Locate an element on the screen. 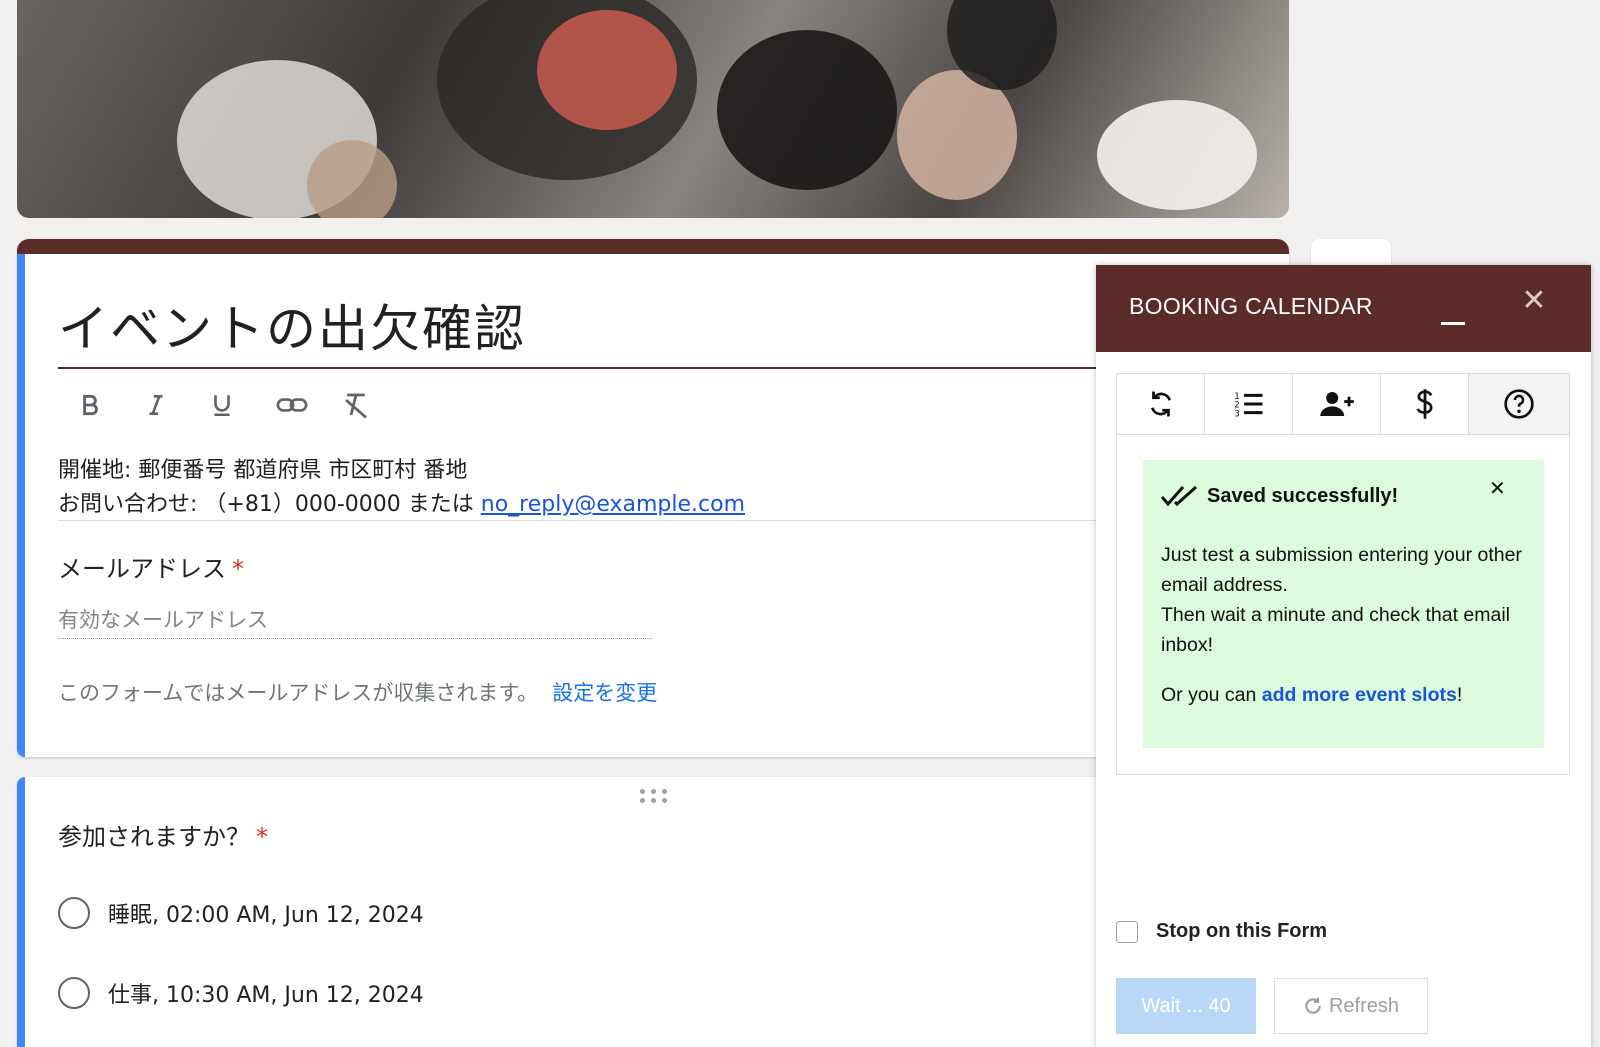 The height and width of the screenshot is (1047, 1600). alert-line-3: Or you can add more event slots! is located at coordinates (1346, 695).